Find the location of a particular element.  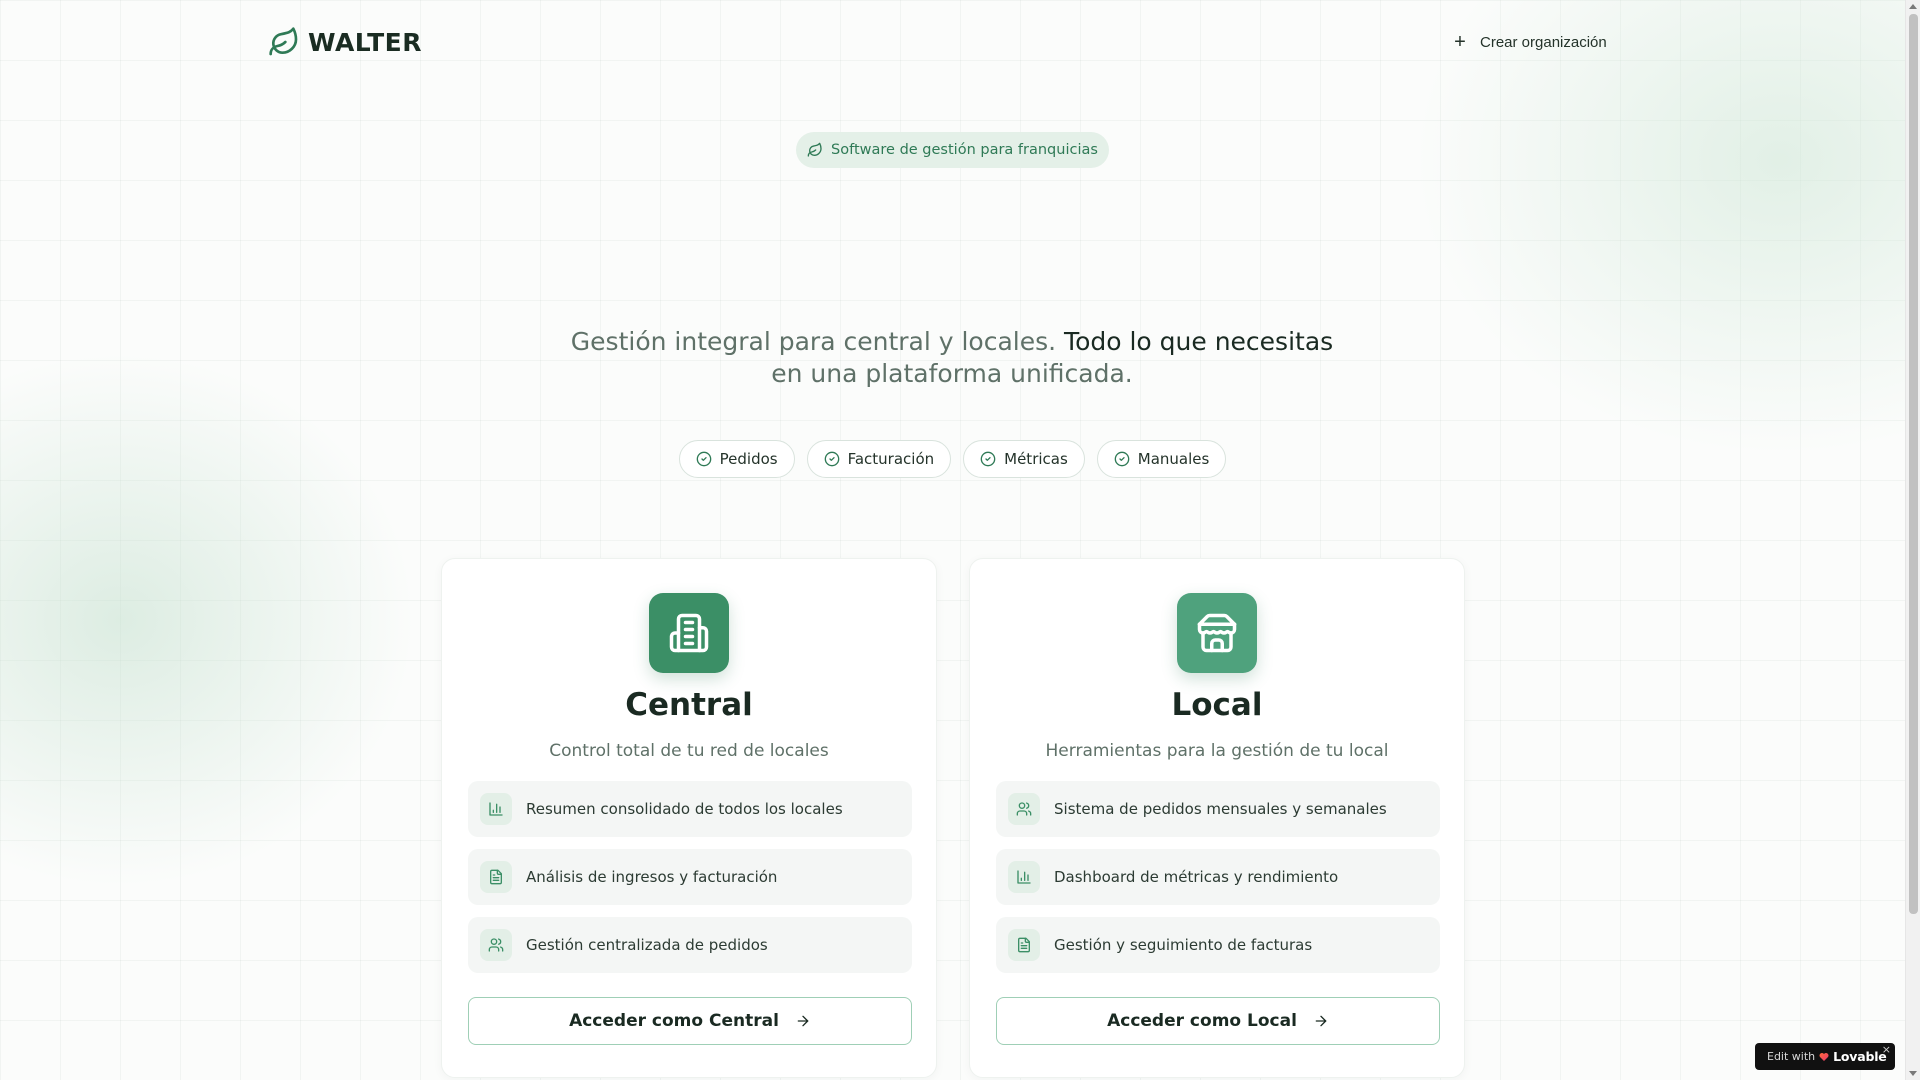

scroll-up-icon is located at coordinates (1913, 6).